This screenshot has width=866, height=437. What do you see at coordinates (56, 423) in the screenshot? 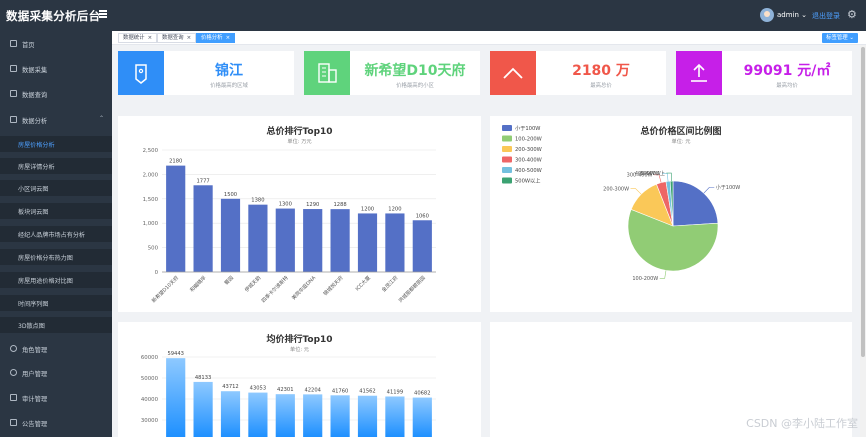
I see `sidebar-item-notices: 公告管理` at bounding box center [56, 423].